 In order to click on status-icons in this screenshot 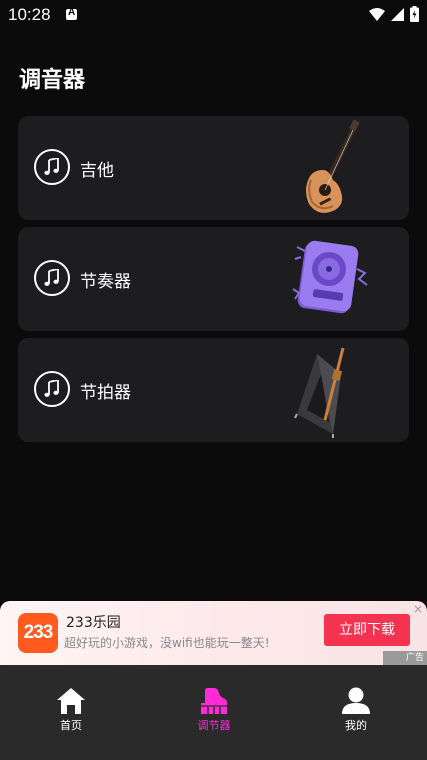, I will do `click(394, 14)`.